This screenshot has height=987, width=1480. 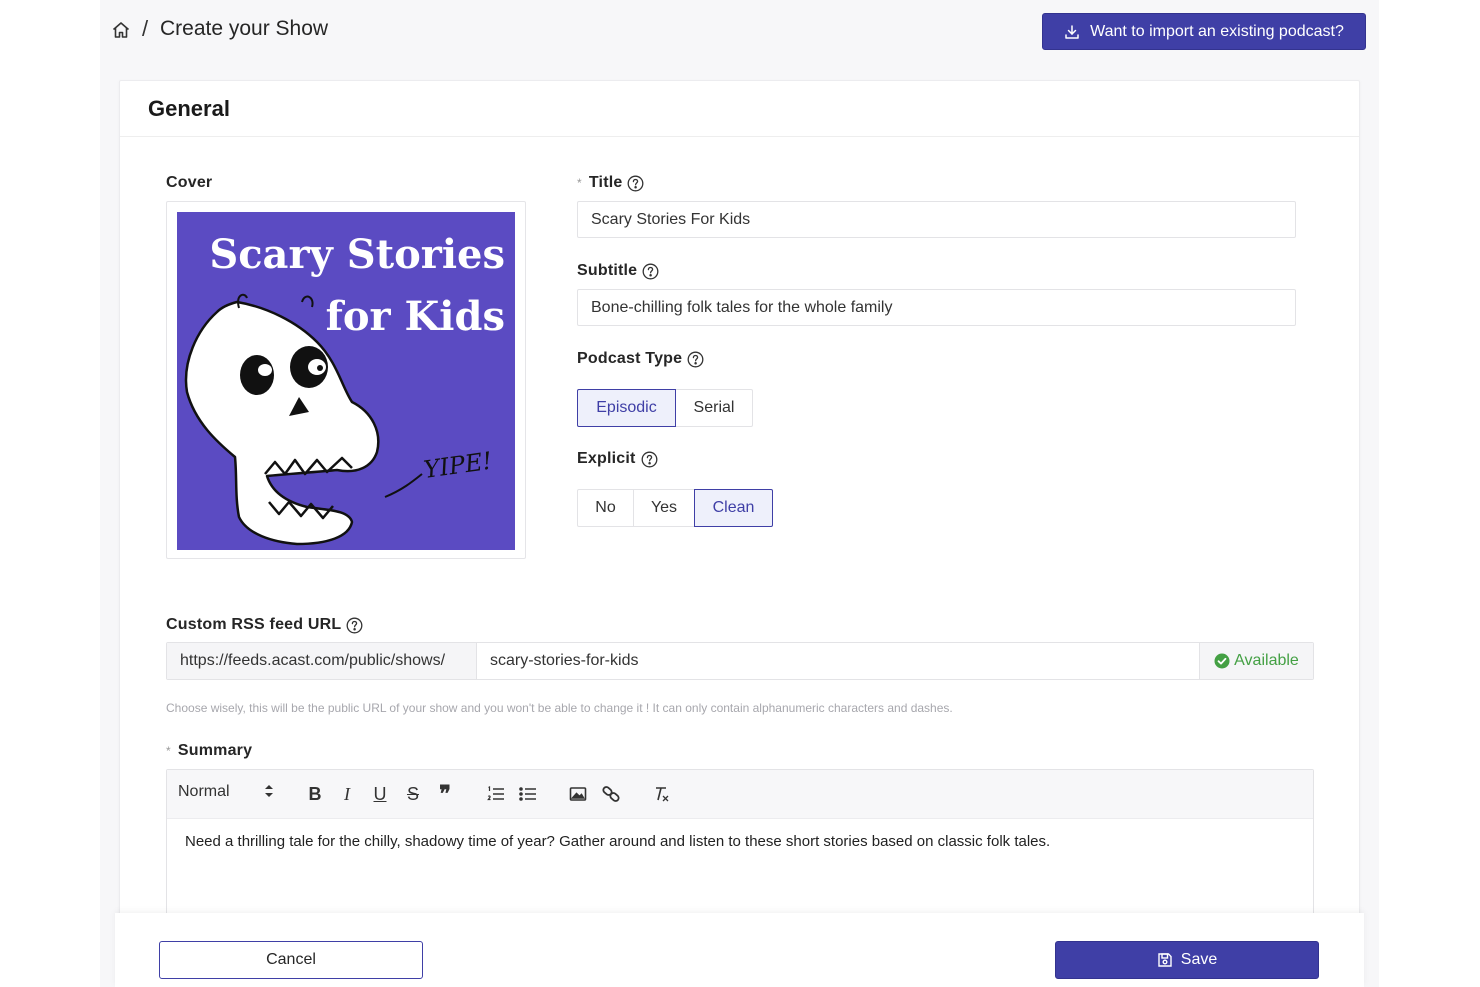 What do you see at coordinates (605, 508) in the screenshot?
I see `explicit-no: No` at bounding box center [605, 508].